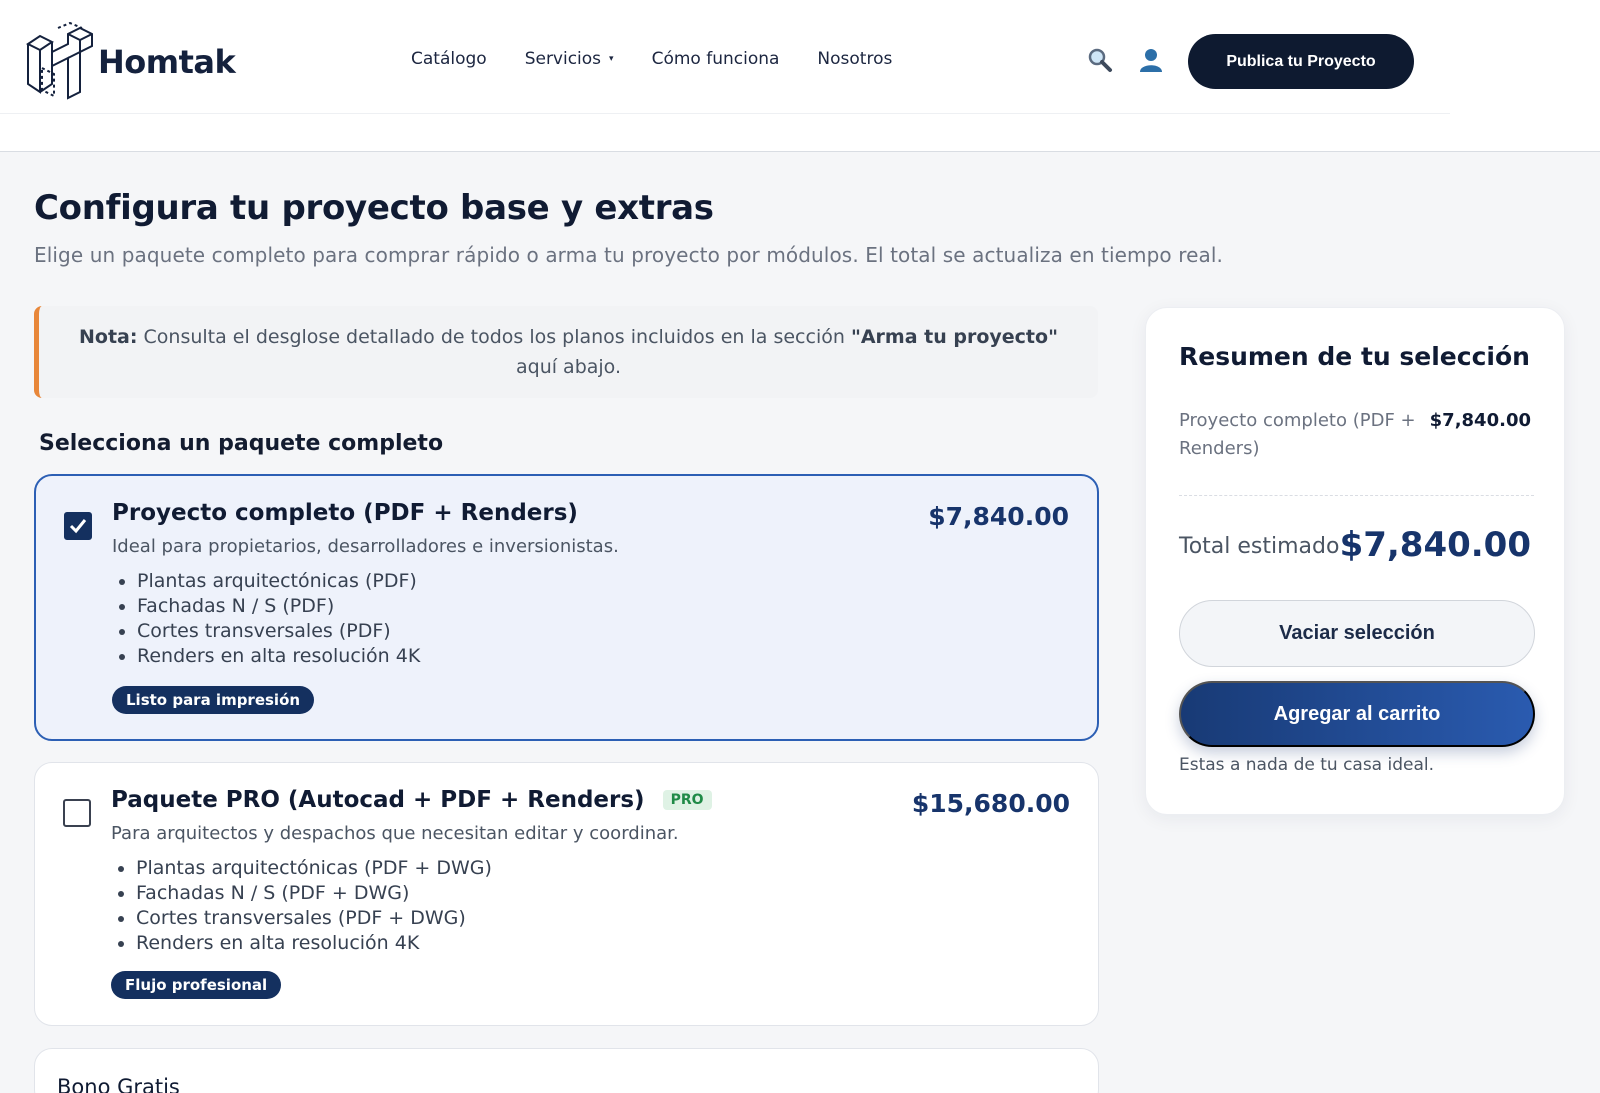  Describe the element at coordinates (278, 631) in the screenshot. I see `feature-item: Cortes transversales (PDF)` at that location.